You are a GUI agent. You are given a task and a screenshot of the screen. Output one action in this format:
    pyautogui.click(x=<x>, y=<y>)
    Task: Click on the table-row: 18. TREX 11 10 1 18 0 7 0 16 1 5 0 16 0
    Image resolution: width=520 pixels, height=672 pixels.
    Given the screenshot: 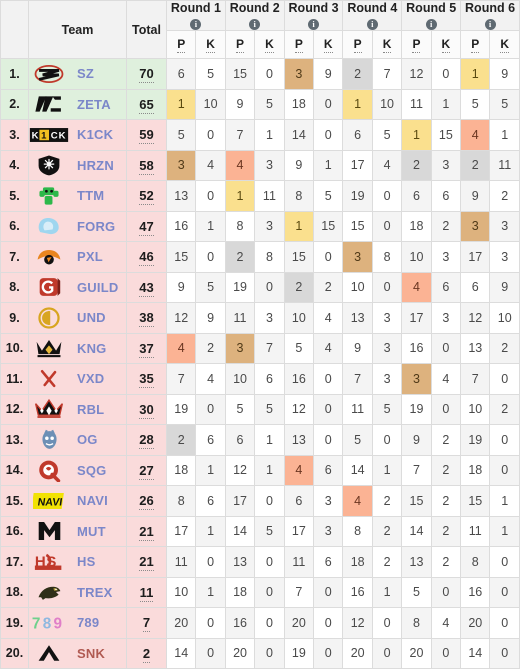 What is the action you would take?
    pyautogui.click(x=260, y=592)
    